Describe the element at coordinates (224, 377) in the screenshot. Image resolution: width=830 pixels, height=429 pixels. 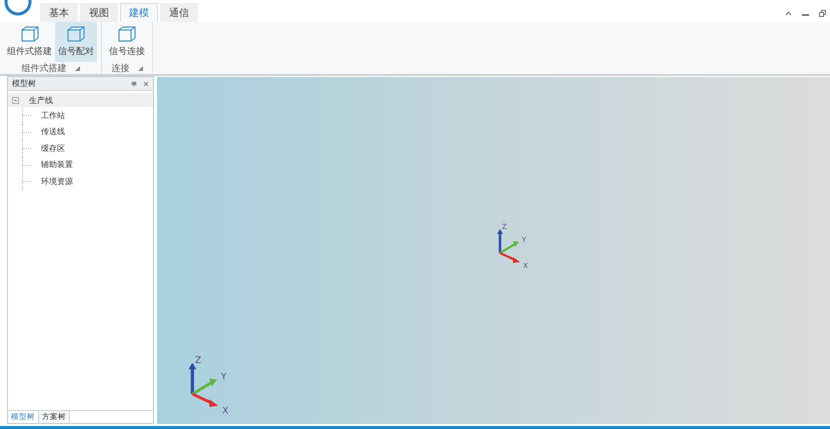
I see `axis-label: Y` at that location.